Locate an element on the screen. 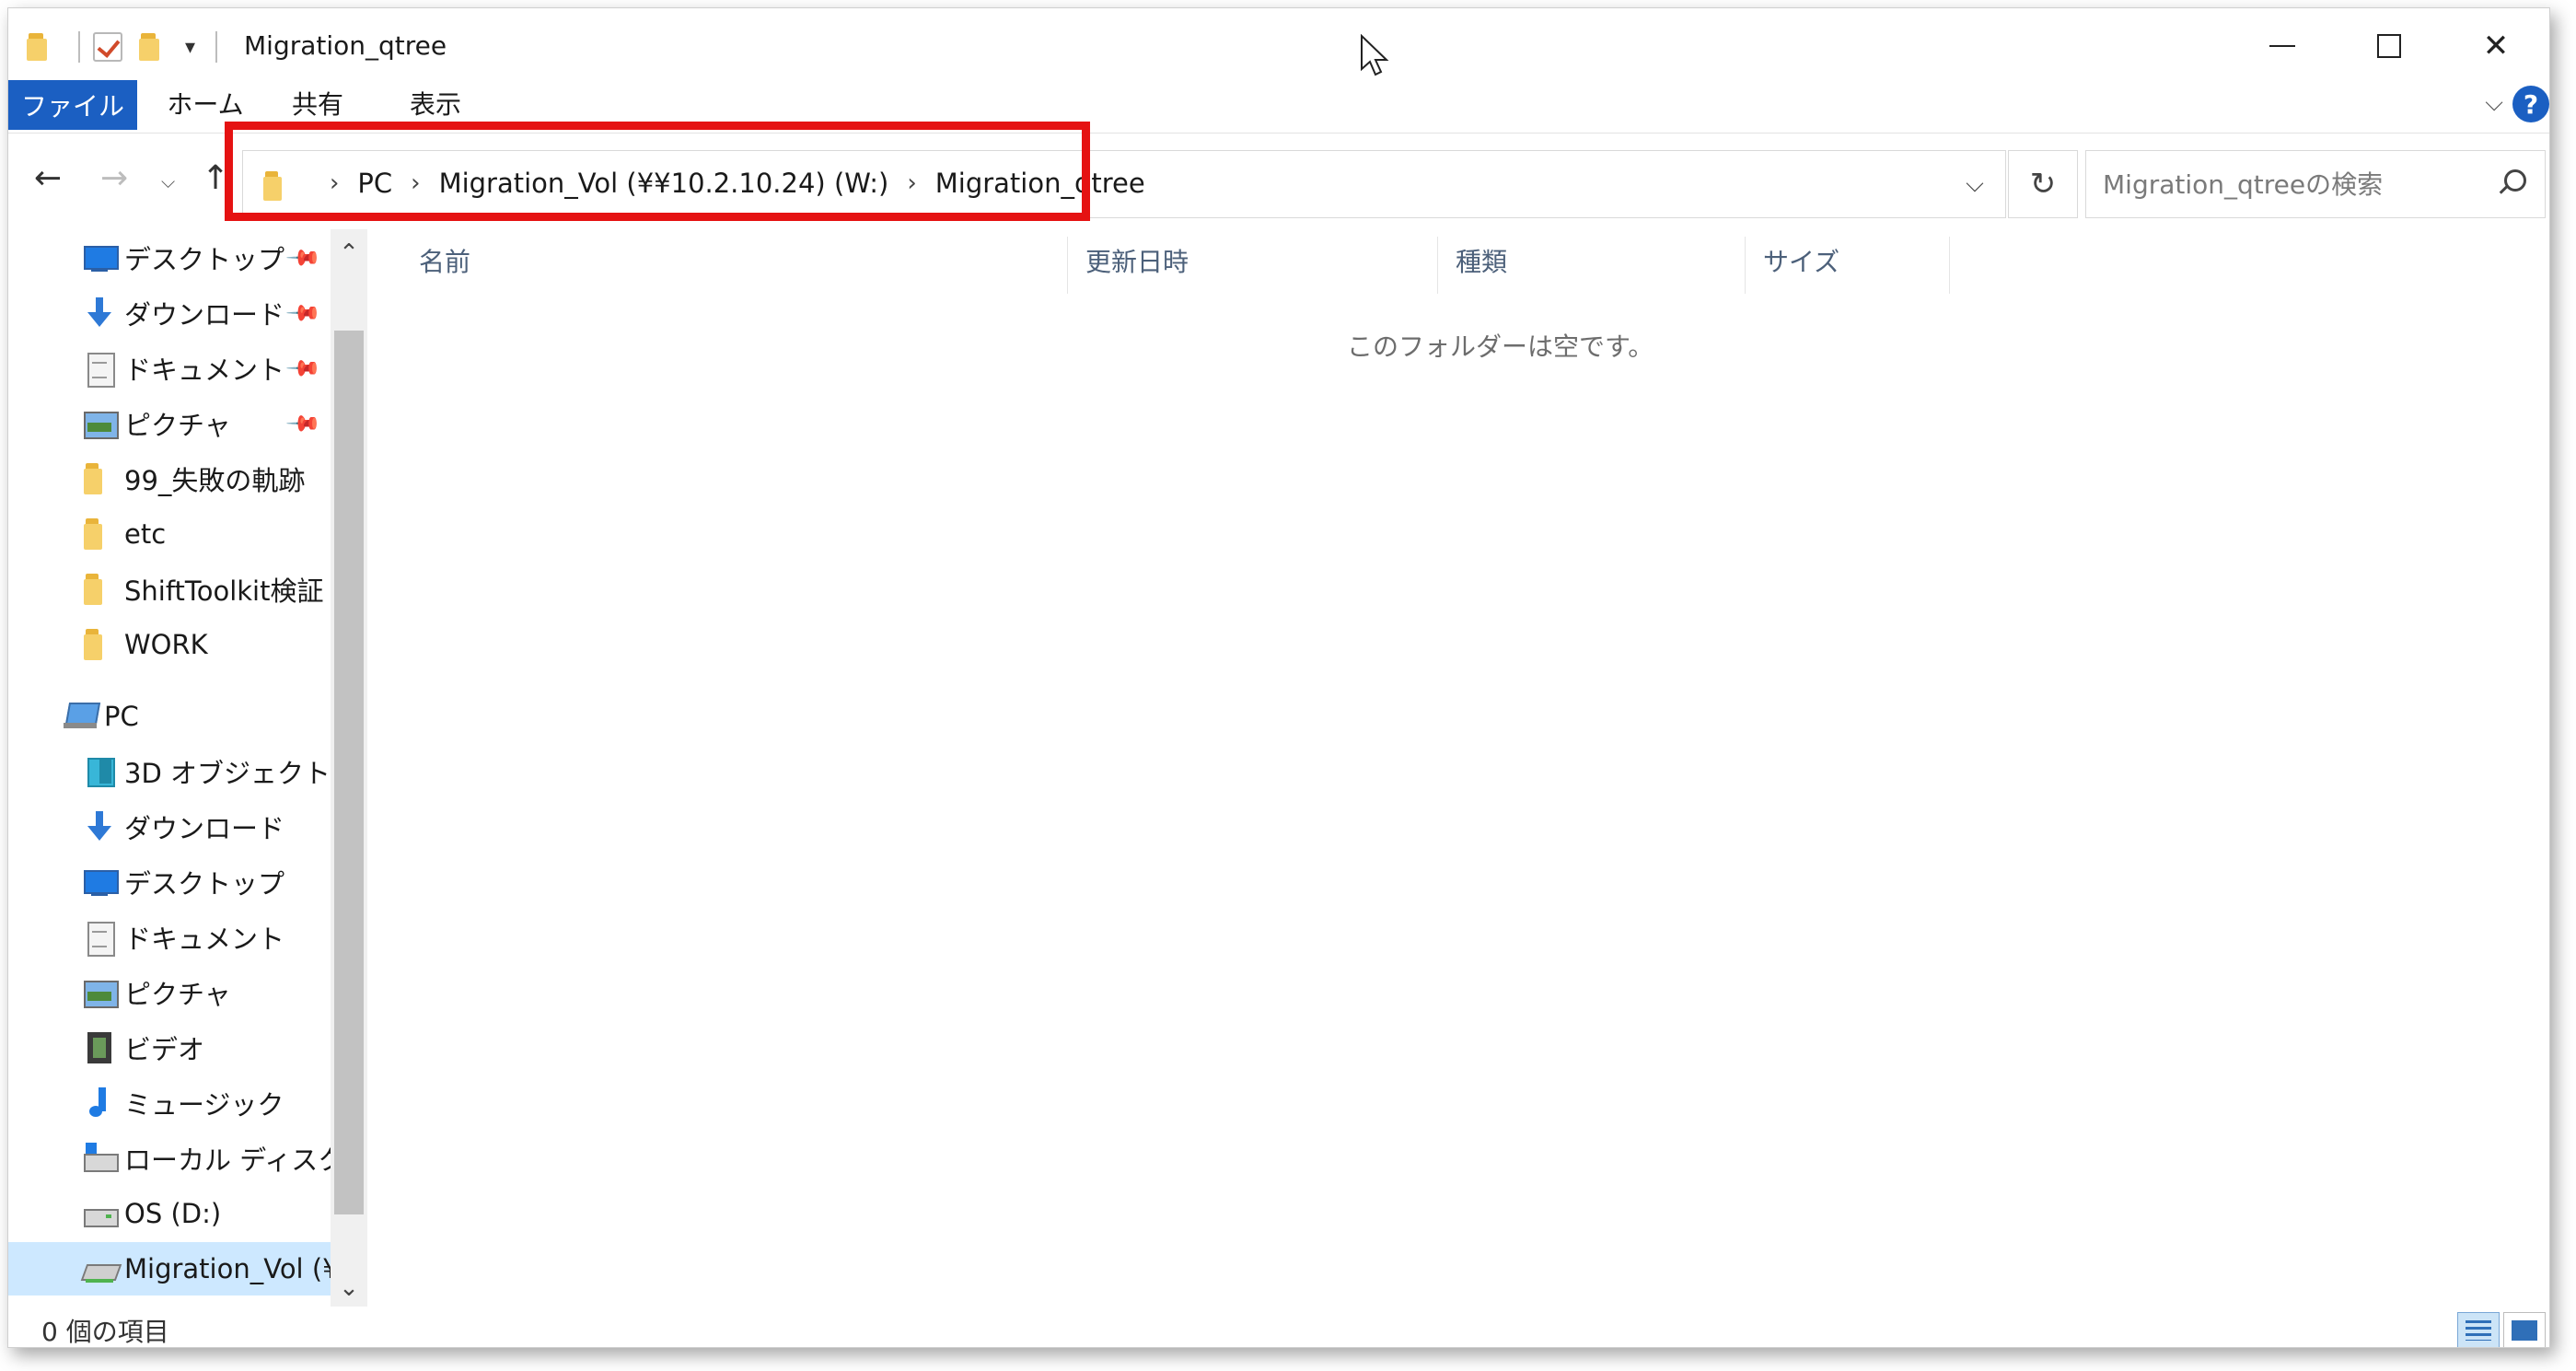  sidebar-item-documents: ドキュメント is located at coordinates (169, 938).